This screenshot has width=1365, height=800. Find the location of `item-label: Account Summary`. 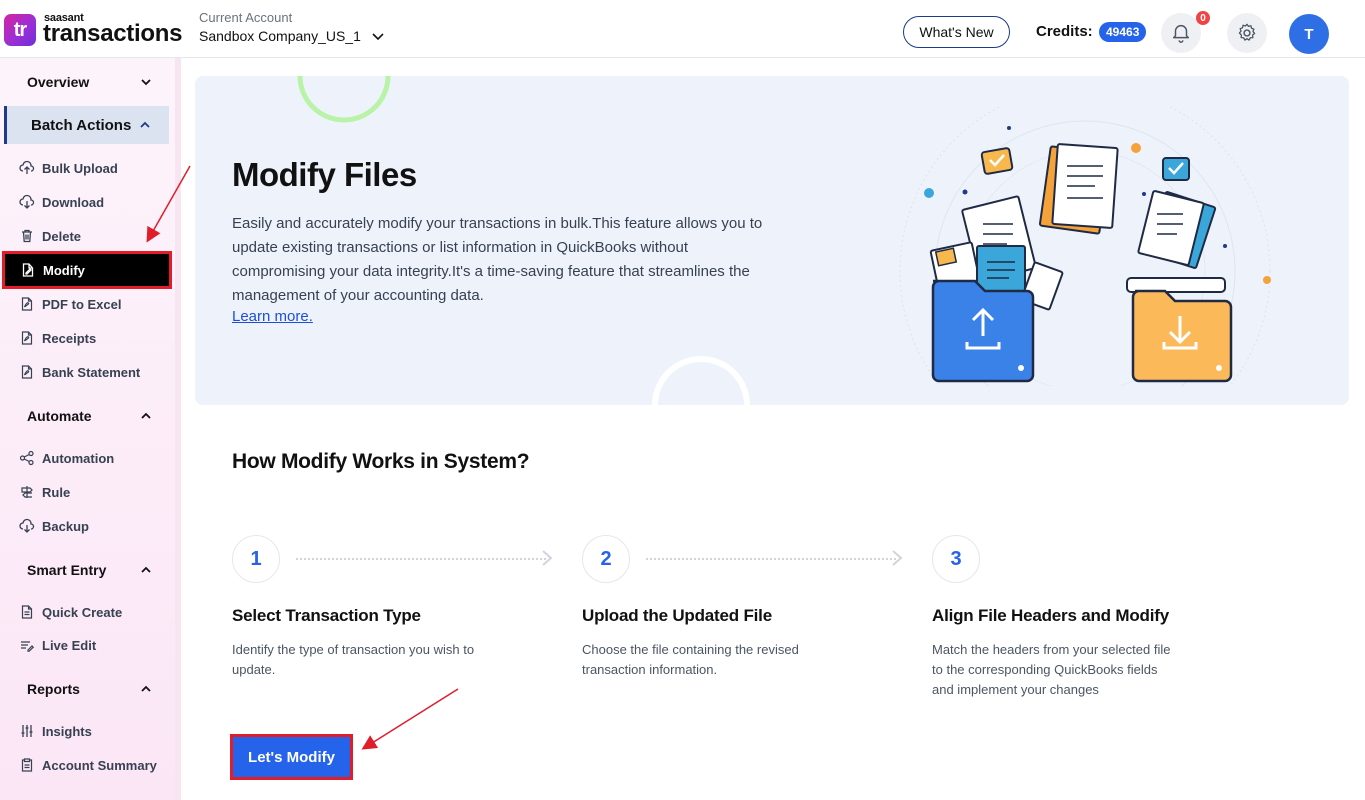

item-label: Account Summary is located at coordinates (99, 765).